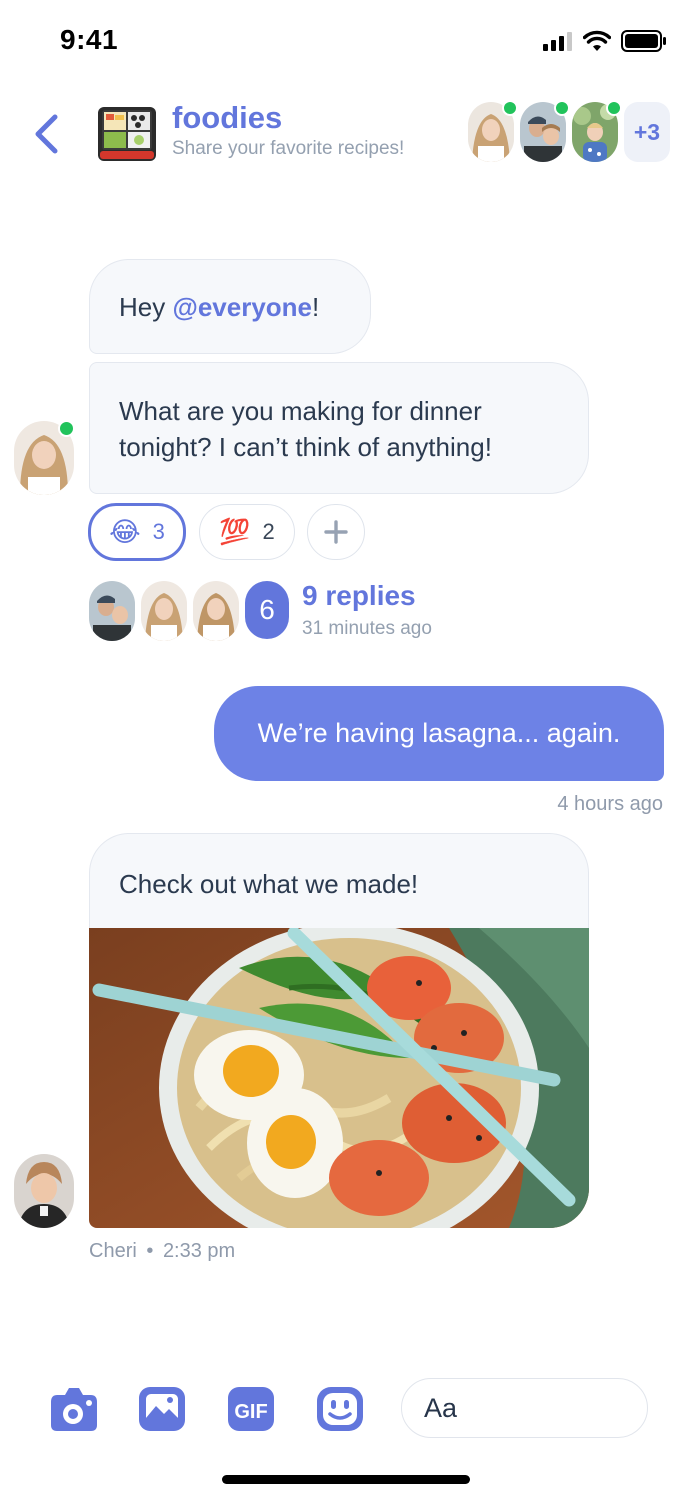  I want to click on more-members-badge: +3, so click(647, 132).